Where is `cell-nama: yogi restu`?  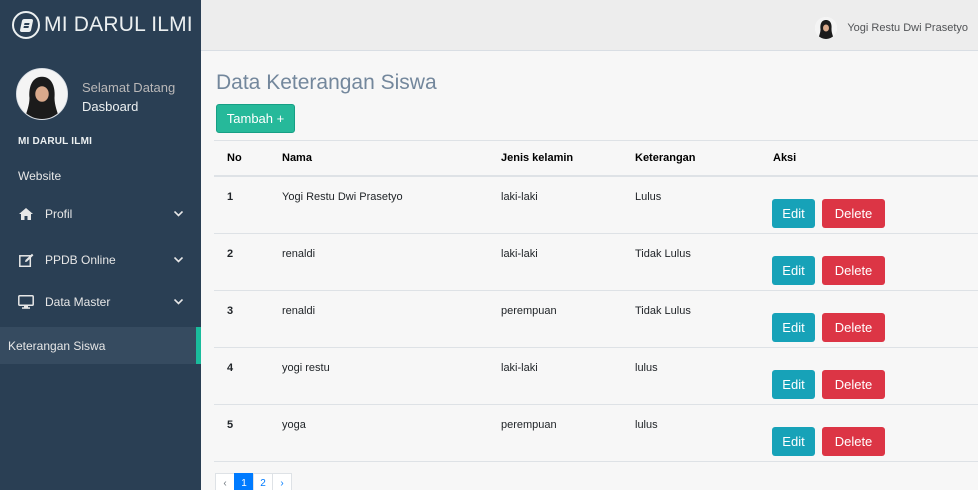 cell-nama: yogi restu is located at coordinates (306, 368).